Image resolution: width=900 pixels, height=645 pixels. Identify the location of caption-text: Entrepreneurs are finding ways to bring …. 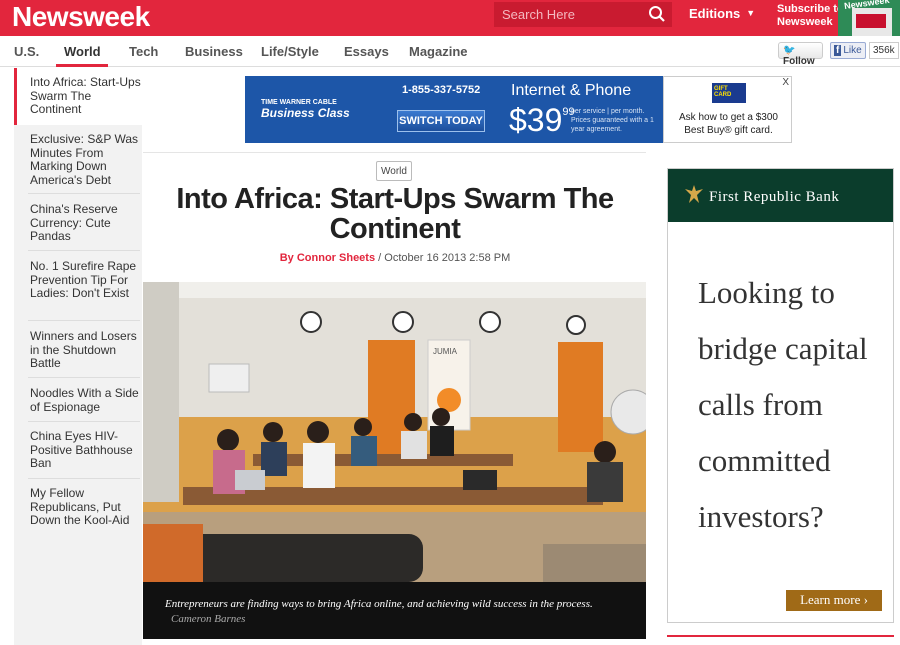
(379, 604).